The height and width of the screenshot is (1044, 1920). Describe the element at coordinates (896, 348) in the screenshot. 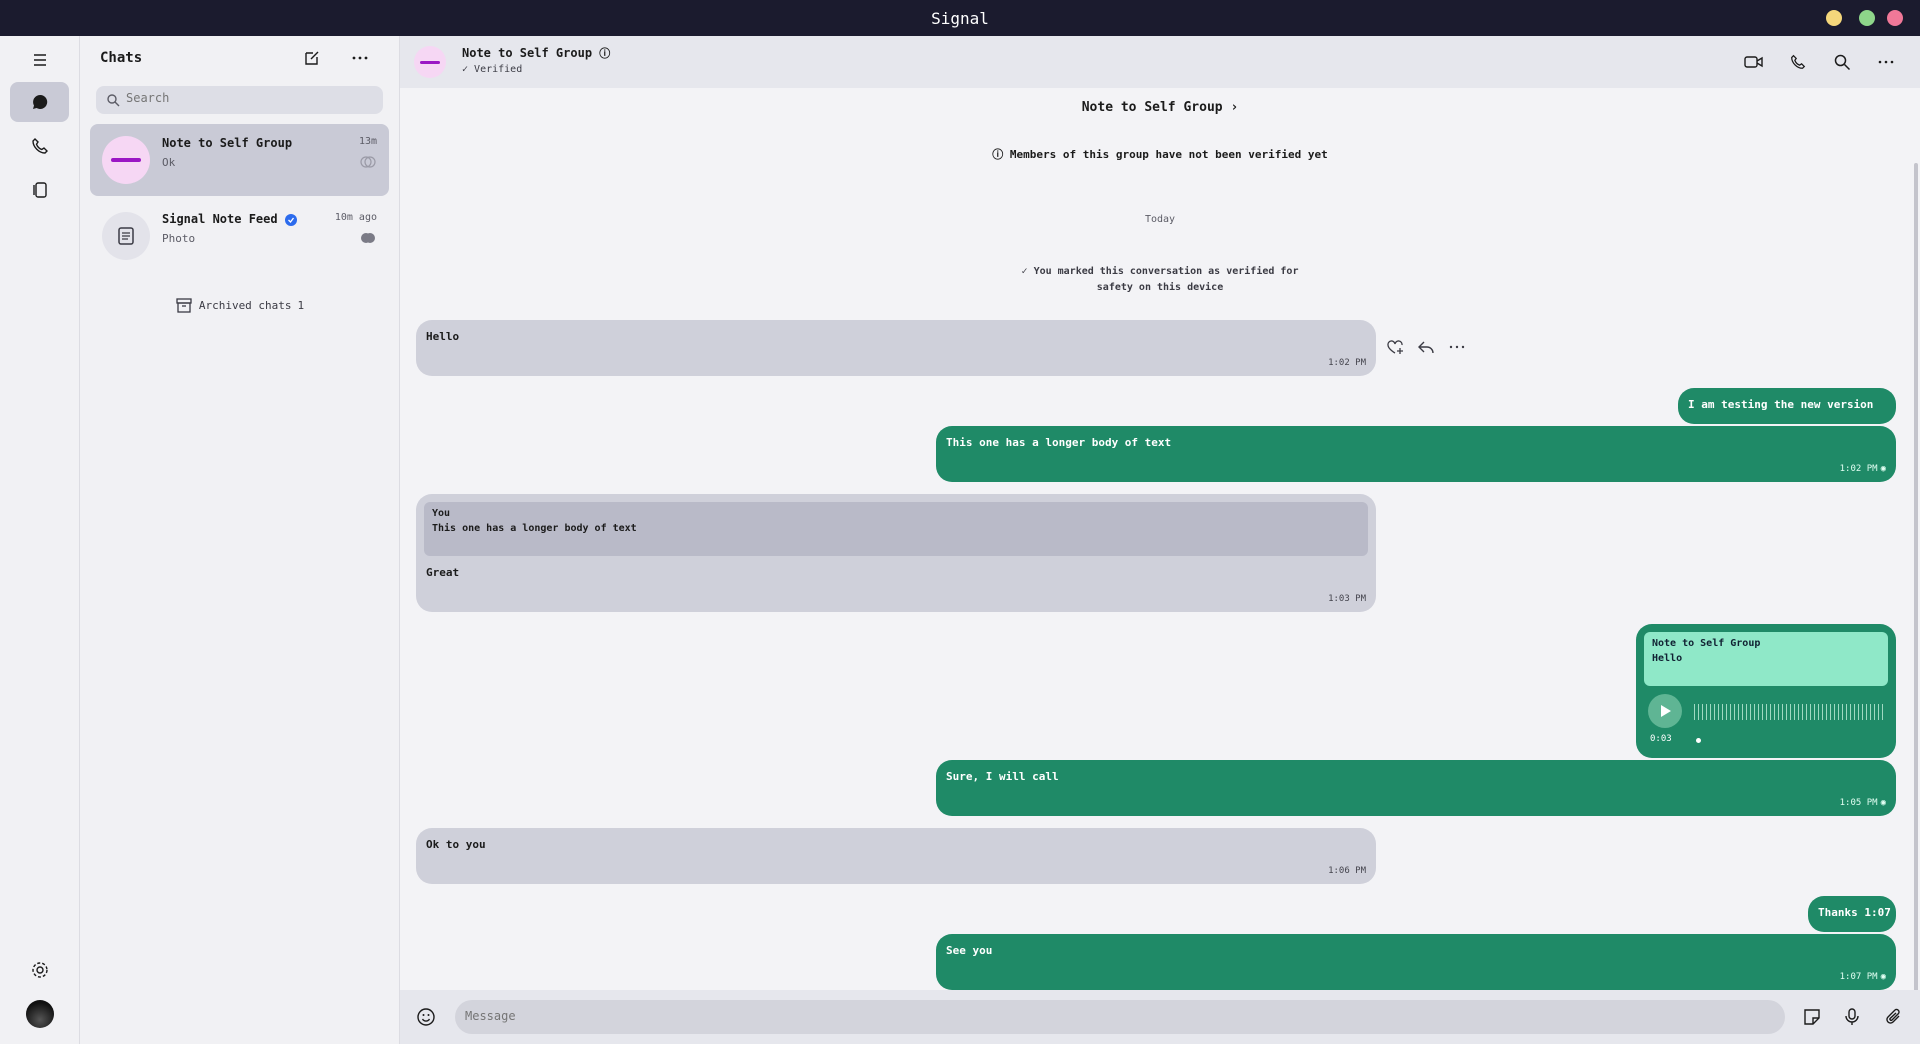

I see `message-incoming: Hello 1:02 PM` at that location.